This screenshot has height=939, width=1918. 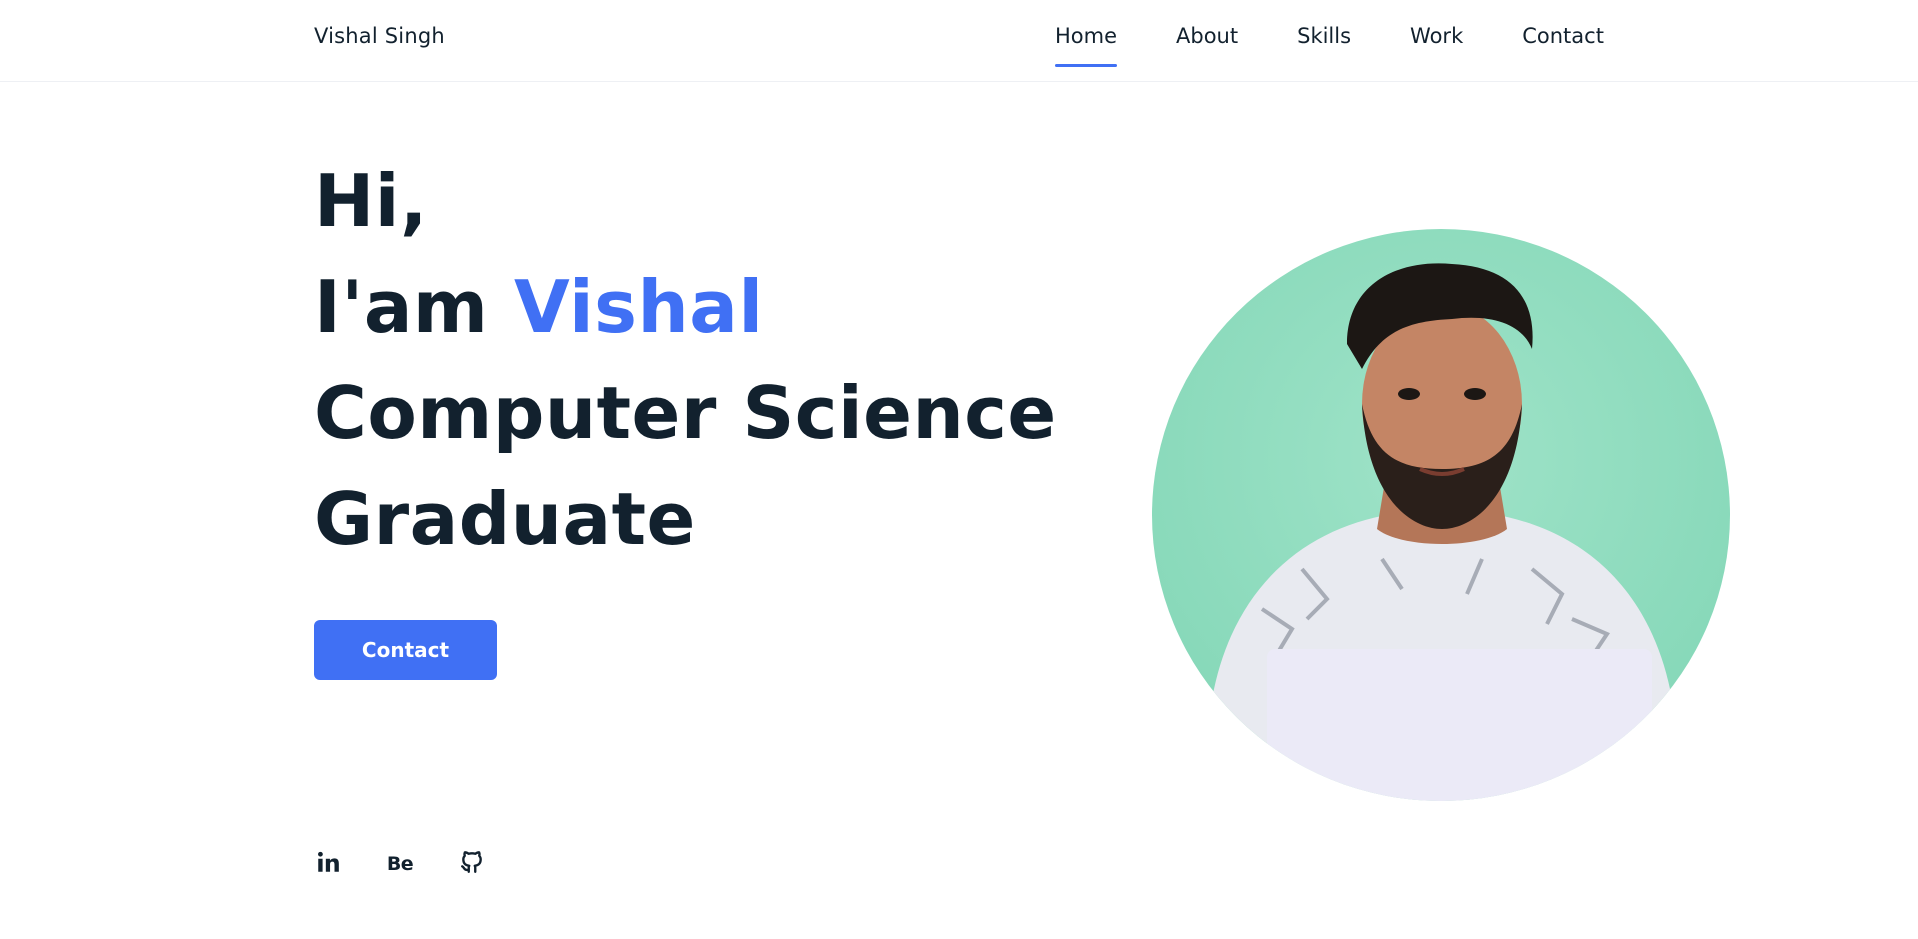 What do you see at coordinates (1207, 41) in the screenshot?
I see `nav-about: About` at bounding box center [1207, 41].